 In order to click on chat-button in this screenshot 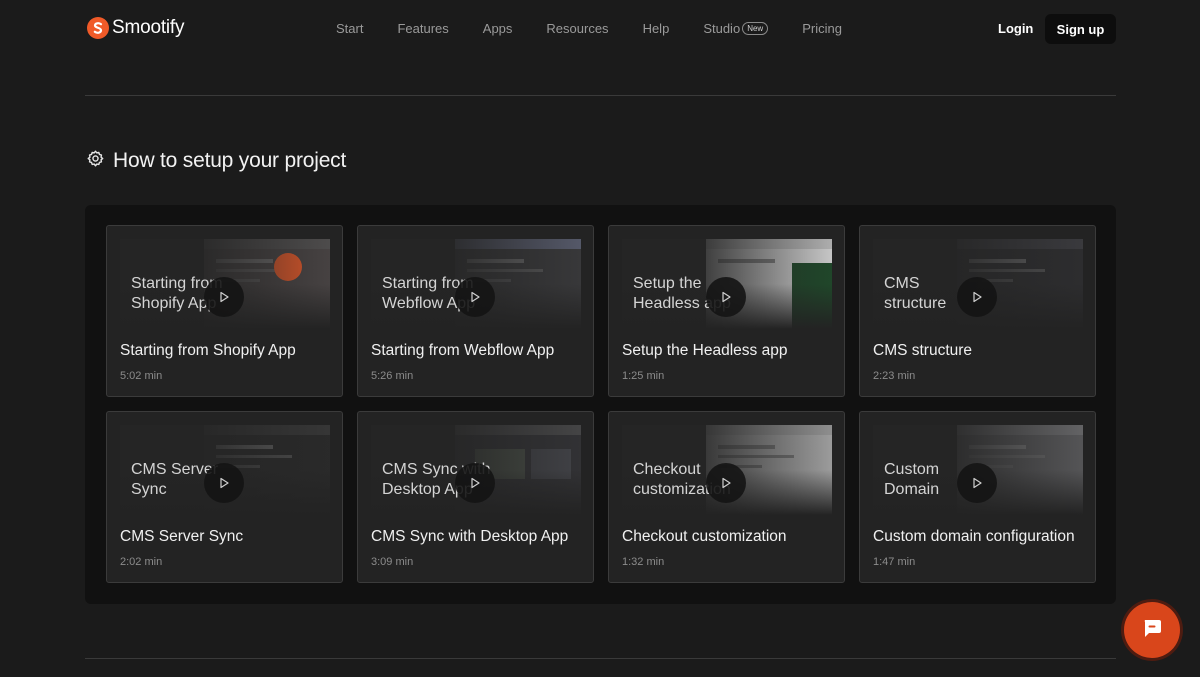, I will do `click(1152, 630)`.